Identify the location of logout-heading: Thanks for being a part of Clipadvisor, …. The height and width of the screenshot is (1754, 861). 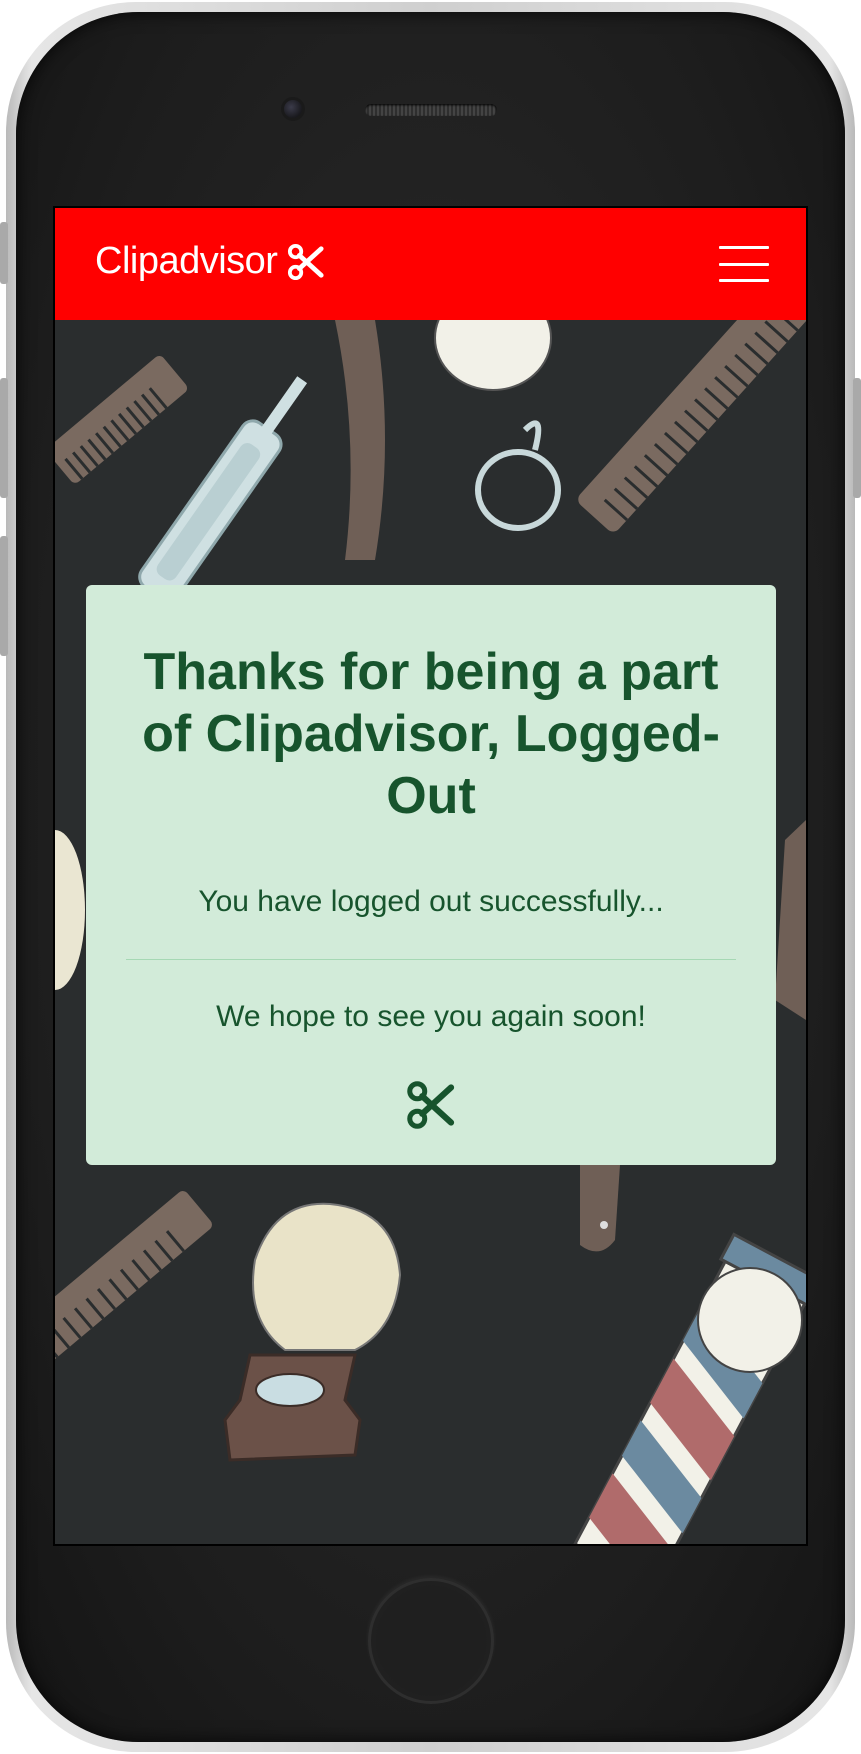
(431, 734).